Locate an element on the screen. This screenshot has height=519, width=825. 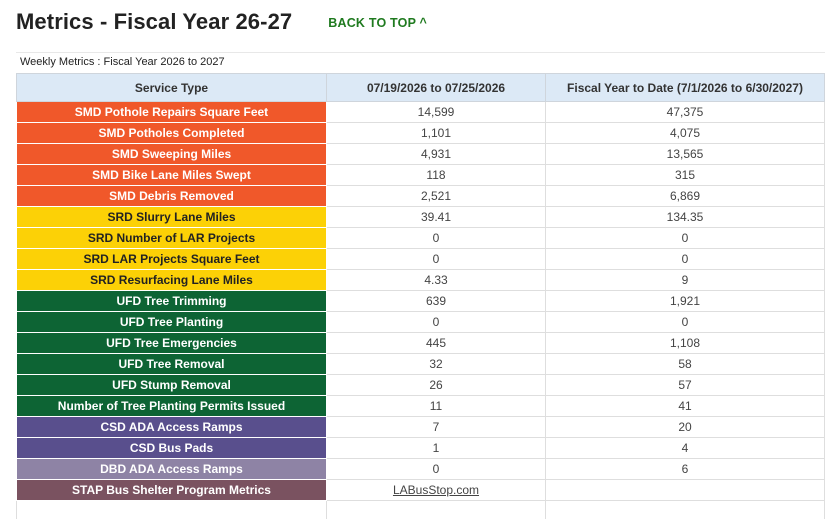
service-cell: STAP Bus Shelter Program Metrics is located at coordinates (171, 490).